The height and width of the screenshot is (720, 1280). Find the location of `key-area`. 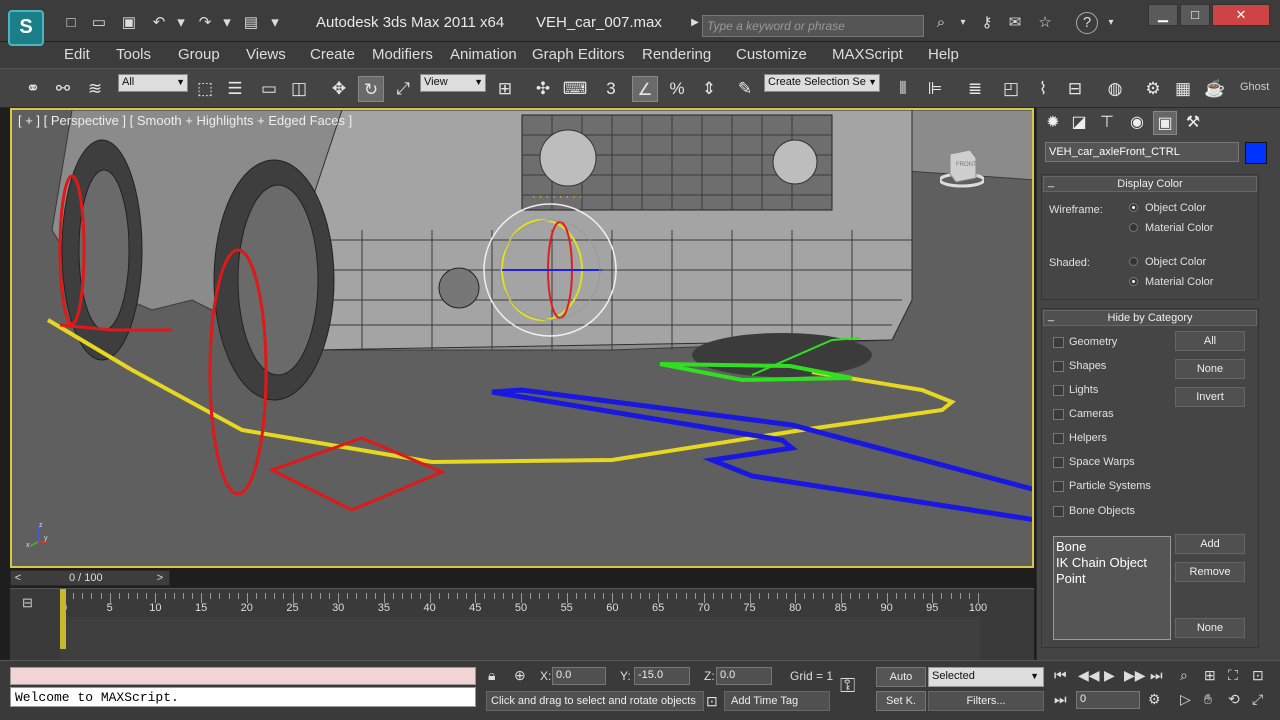

key-area is located at coordinates (520, 639).